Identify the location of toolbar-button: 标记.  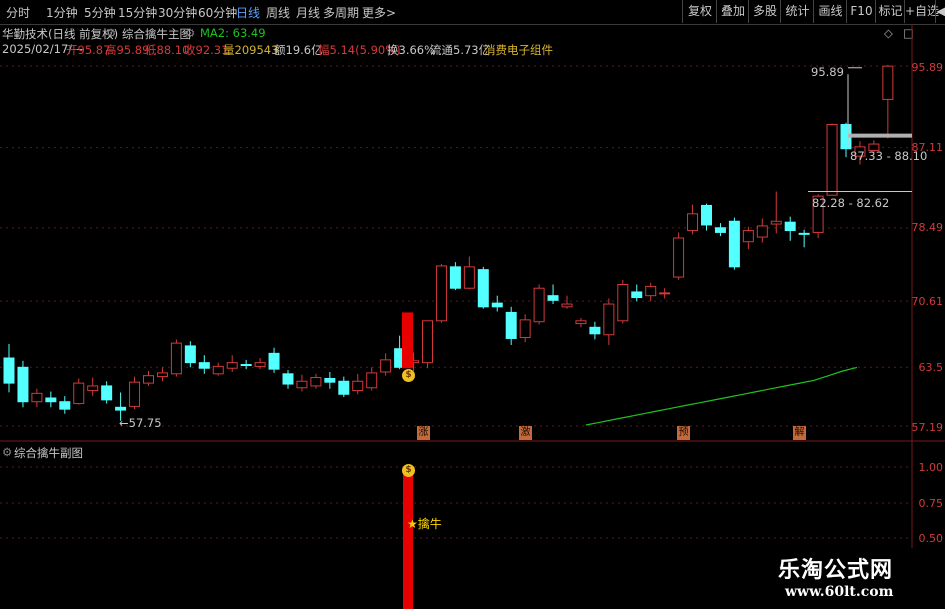
(890, 11).